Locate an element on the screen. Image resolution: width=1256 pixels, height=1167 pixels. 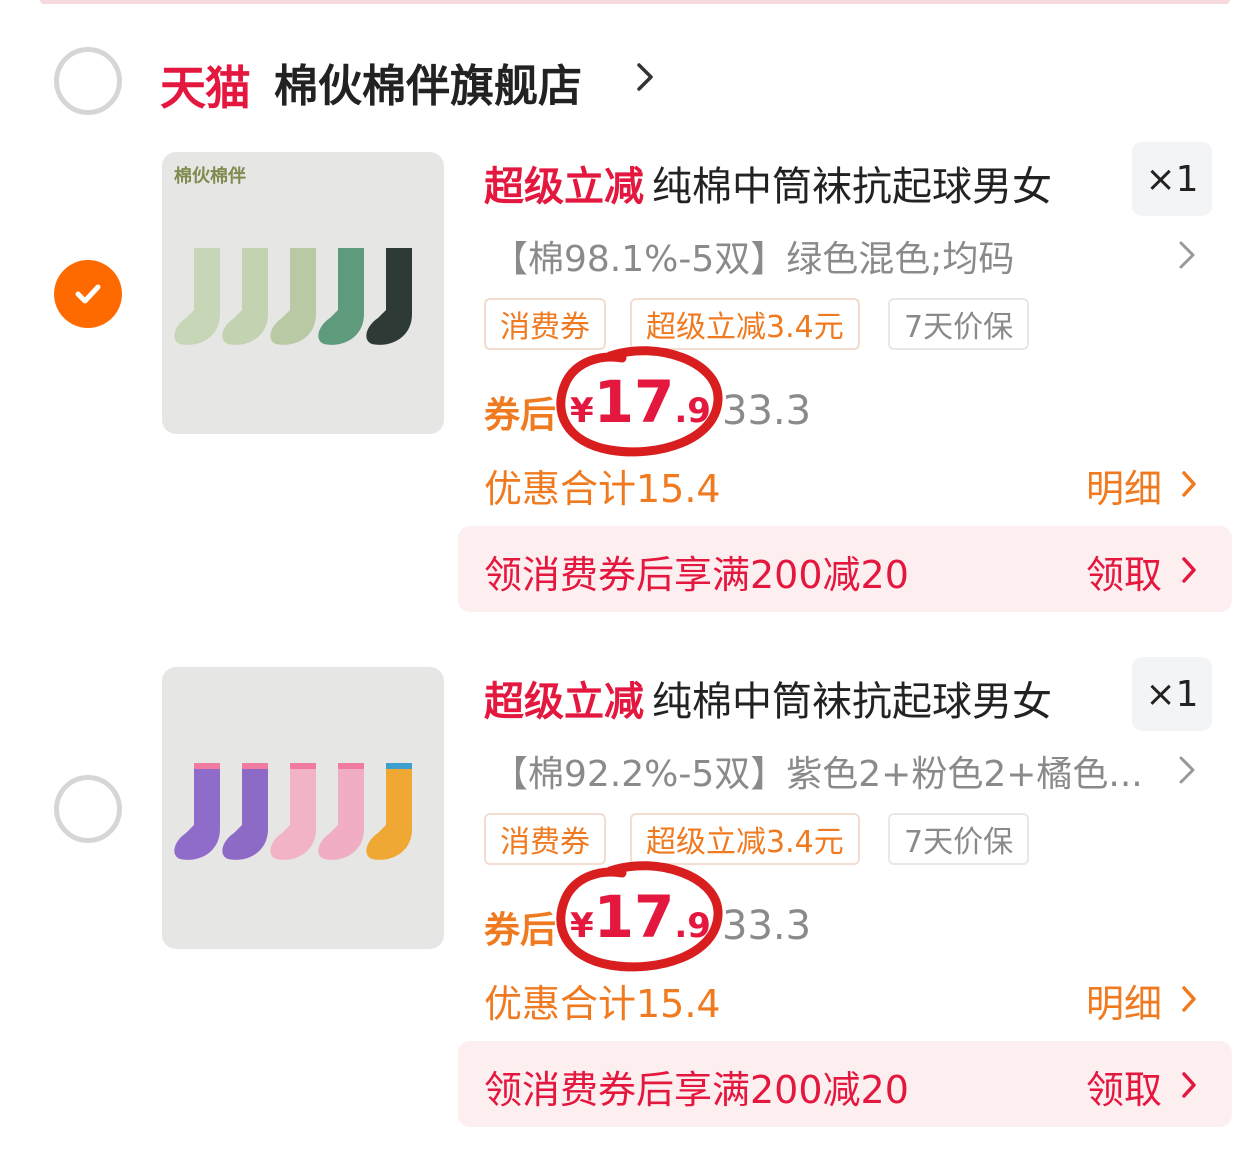
shop-select-radio is located at coordinates (88, 81).